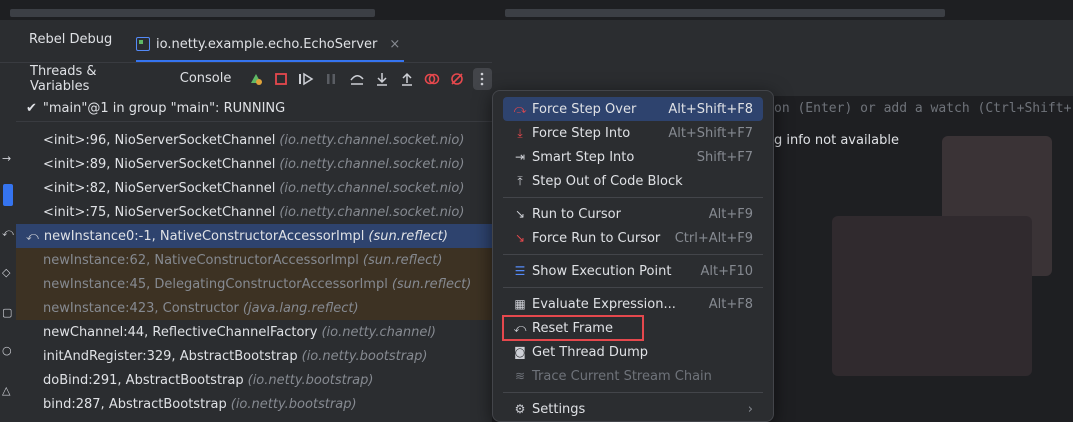 The height and width of the screenshot is (422, 1073). What do you see at coordinates (406, 79) in the screenshot?
I see `step-out-icon` at bounding box center [406, 79].